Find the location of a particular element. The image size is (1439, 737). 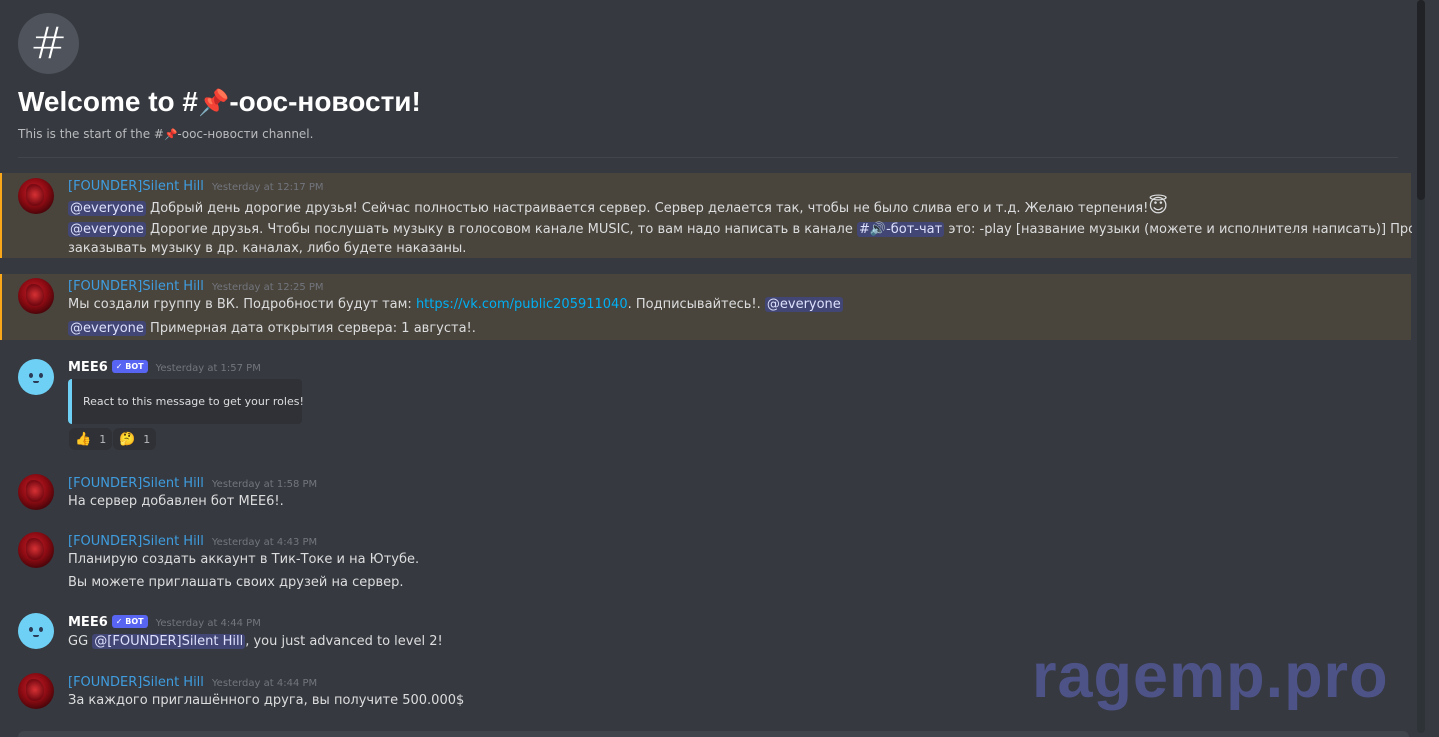

message-text: На сервер добавлен бот MEE6!. is located at coordinates (176, 501).